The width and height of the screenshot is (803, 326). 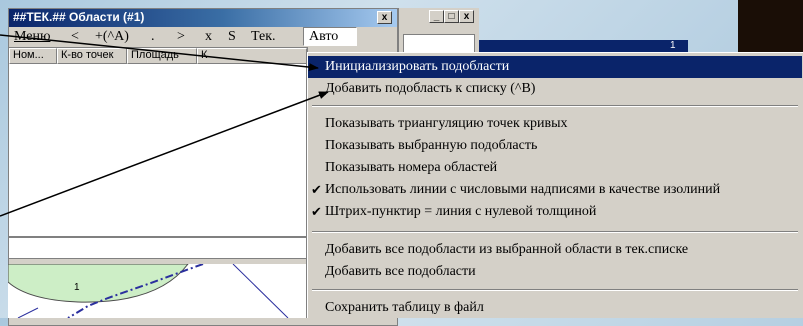 I want to click on column-header-area: Площадь, so click(x=162, y=56).